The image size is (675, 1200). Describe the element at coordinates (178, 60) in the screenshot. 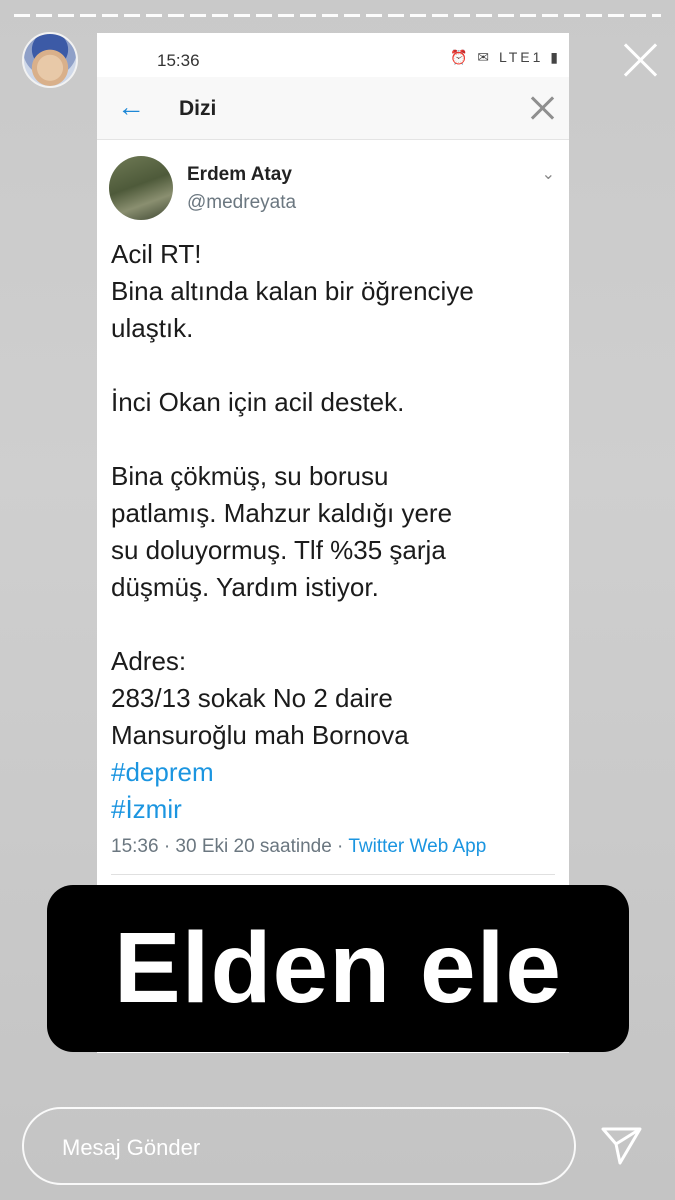

I see `status-time: 15:36` at that location.